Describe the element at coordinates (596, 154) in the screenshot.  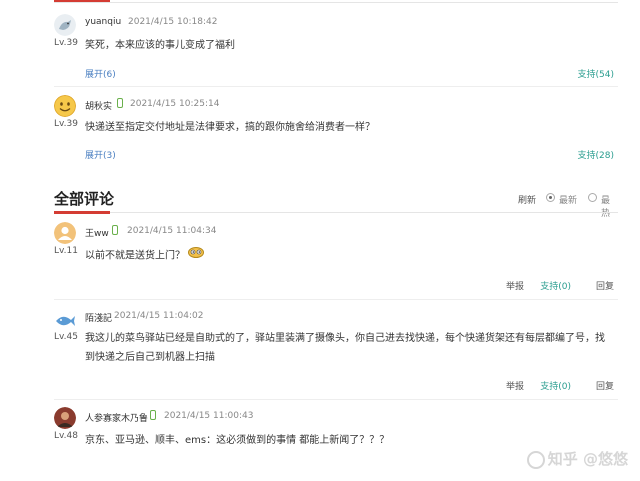
I see `support-button: 支持(28)` at that location.